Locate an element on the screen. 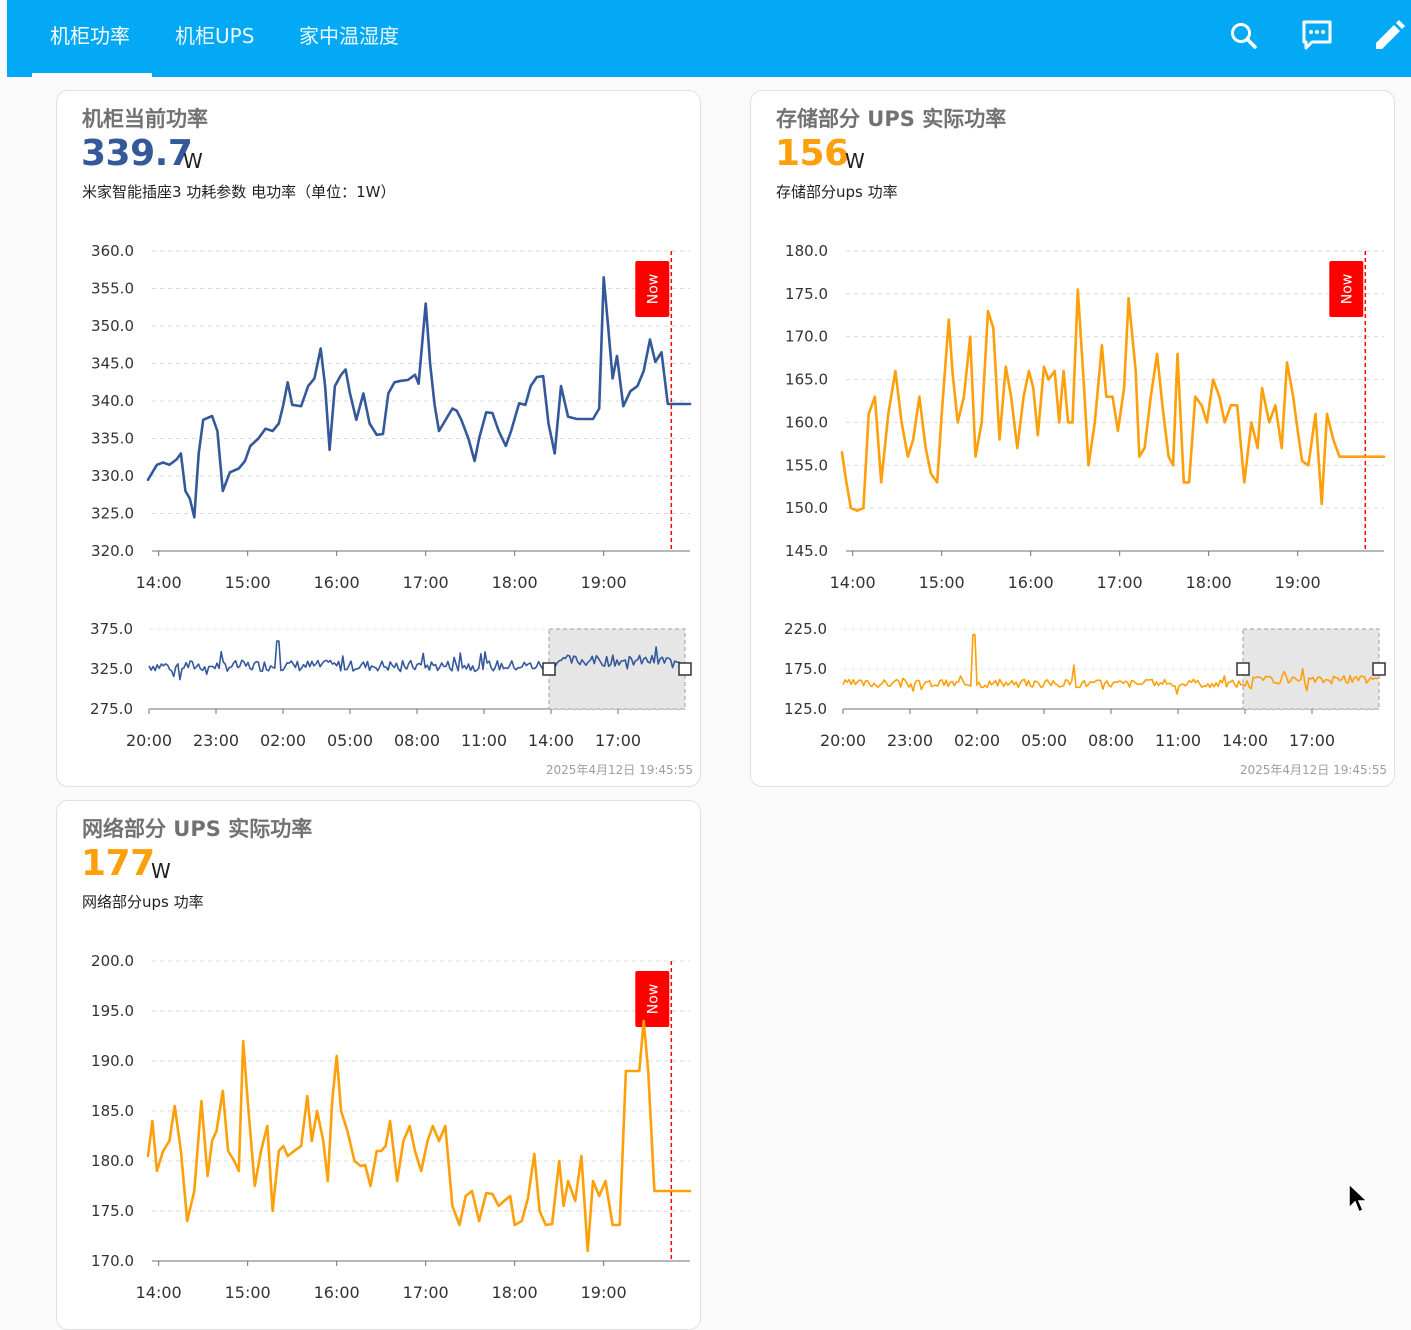 The height and width of the screenshot is (1330, 1411). active-tab-indicator is located at coordinates (92, 75).